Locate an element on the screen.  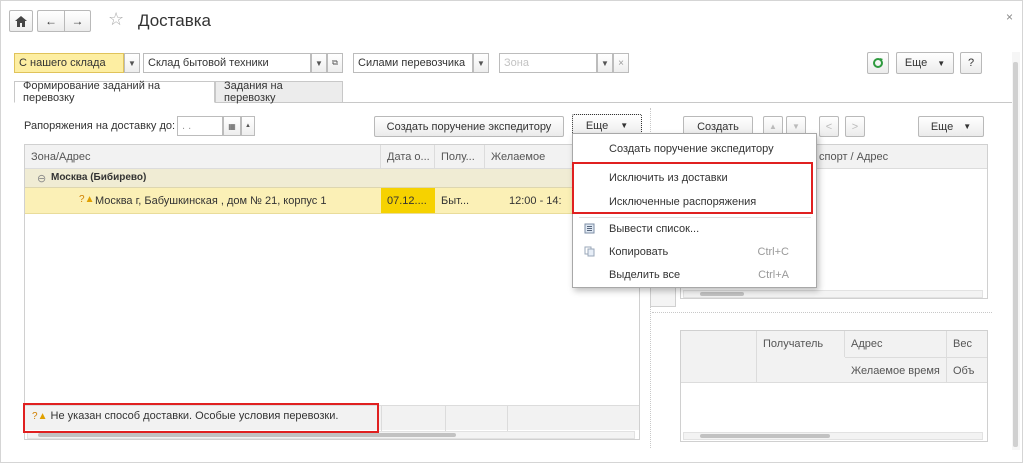
stepper-icon: ▲ is located at coordinates (248, 126).